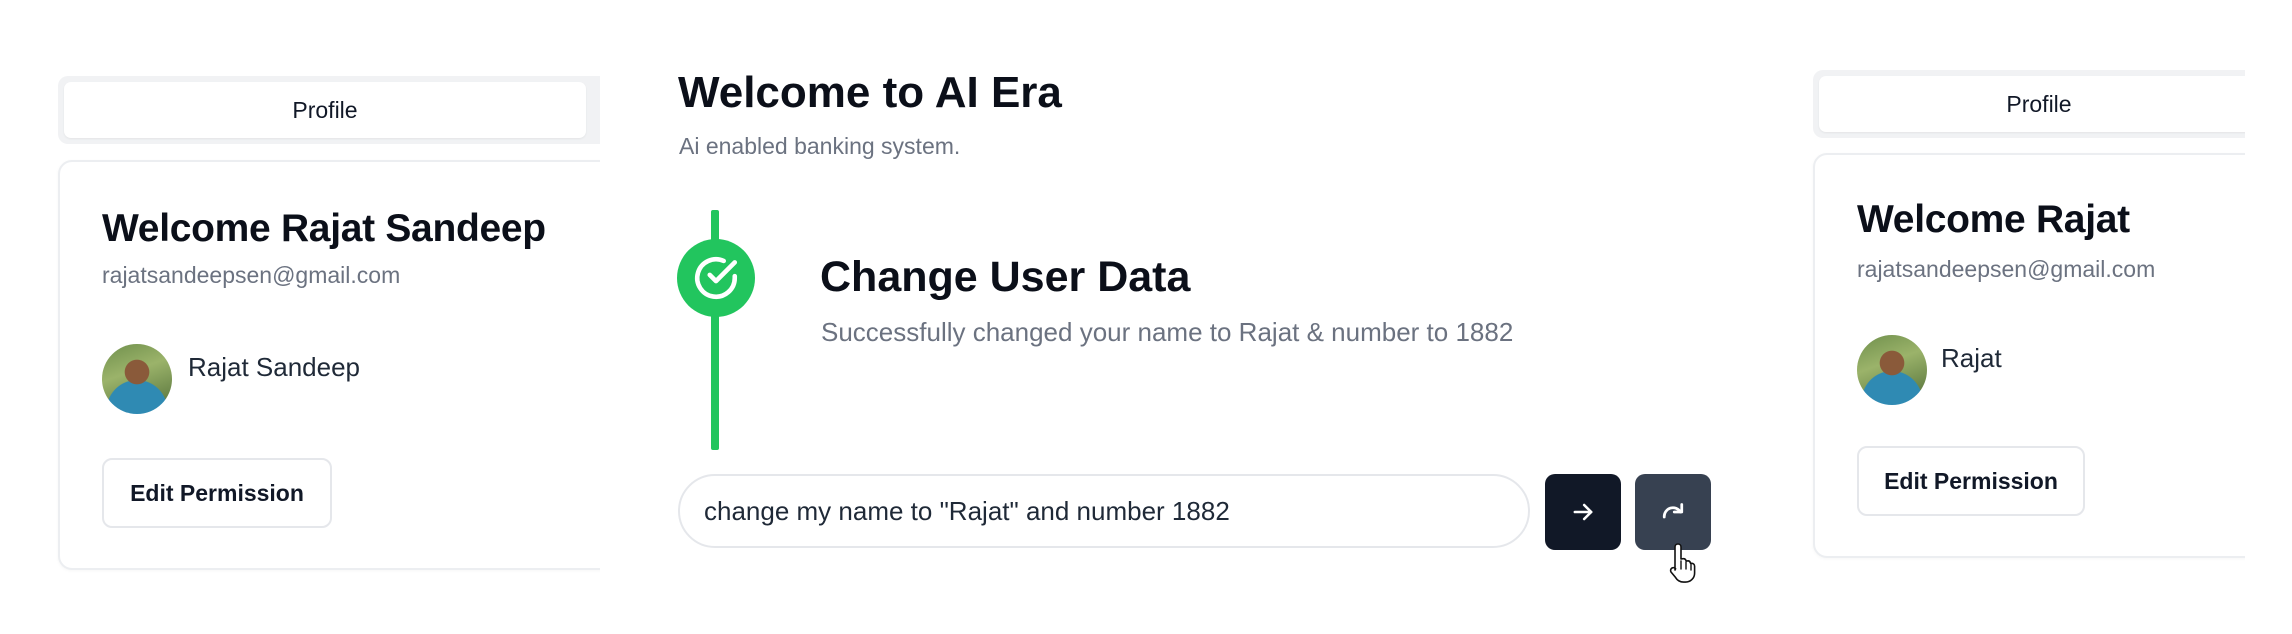 The height and width of the screenshot is (634, 2292). I want to click on page-subtitle: Ai enabled banking system., so click(820, 146).